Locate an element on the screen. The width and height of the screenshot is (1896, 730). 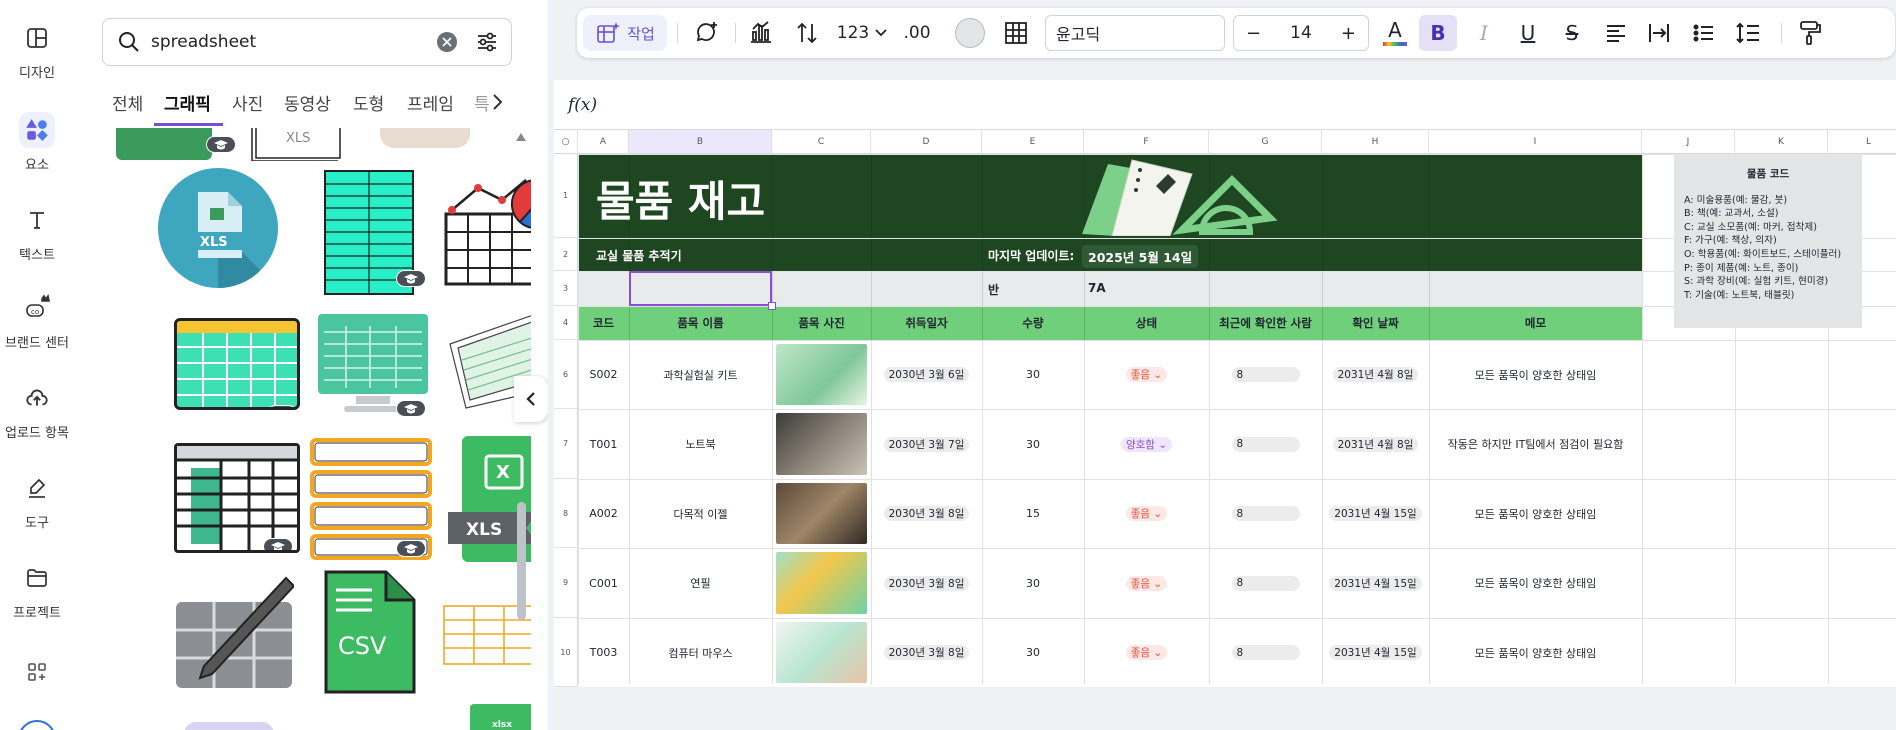
copy-style-button is located at coordinates (1810, 33).